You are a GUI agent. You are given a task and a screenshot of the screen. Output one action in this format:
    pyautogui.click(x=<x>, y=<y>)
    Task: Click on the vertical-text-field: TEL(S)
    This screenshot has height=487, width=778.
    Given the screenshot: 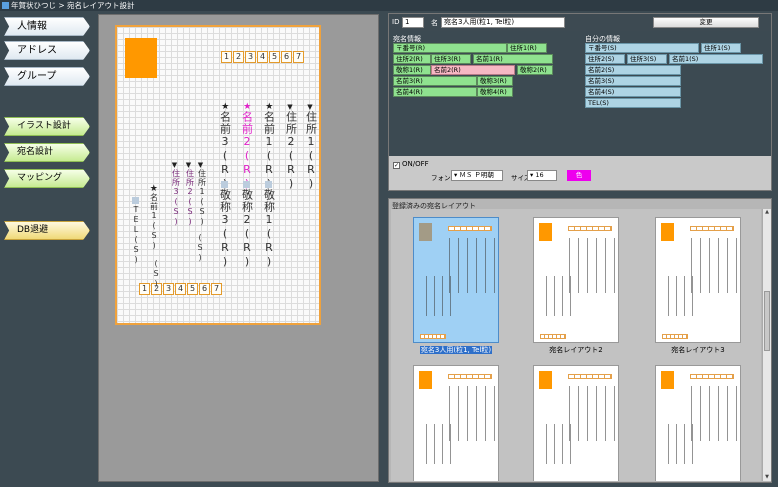 What is the action you would take?
    pyautogui.click(x=136, y=231)
    